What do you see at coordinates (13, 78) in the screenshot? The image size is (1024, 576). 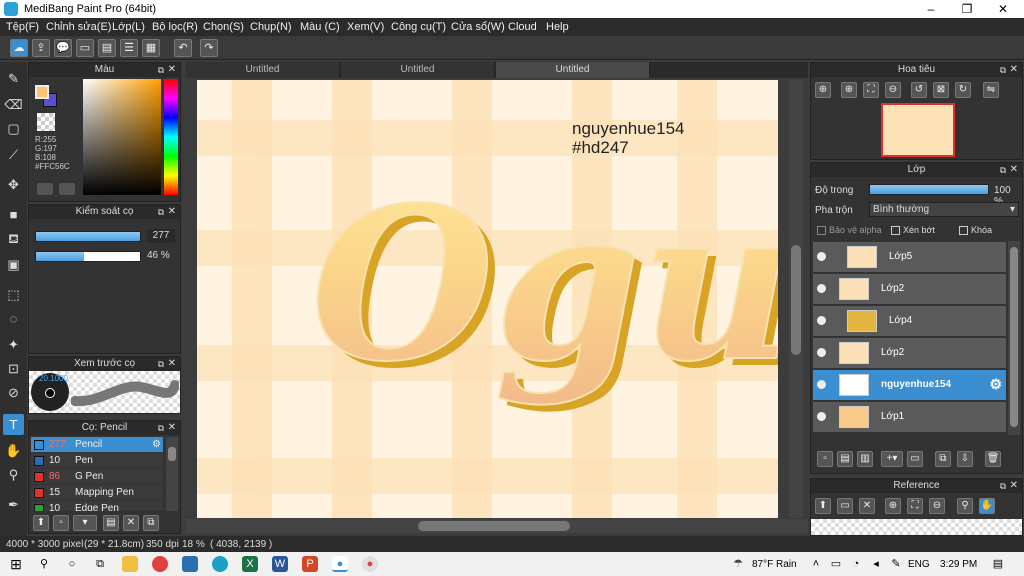 I see `brush-tool-icon: ✎` at bounding box center [13, 78].